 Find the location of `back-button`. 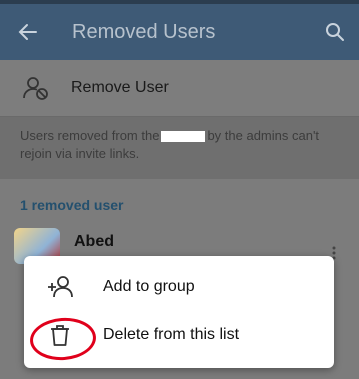

back-button is located at coordinates (28, 32).